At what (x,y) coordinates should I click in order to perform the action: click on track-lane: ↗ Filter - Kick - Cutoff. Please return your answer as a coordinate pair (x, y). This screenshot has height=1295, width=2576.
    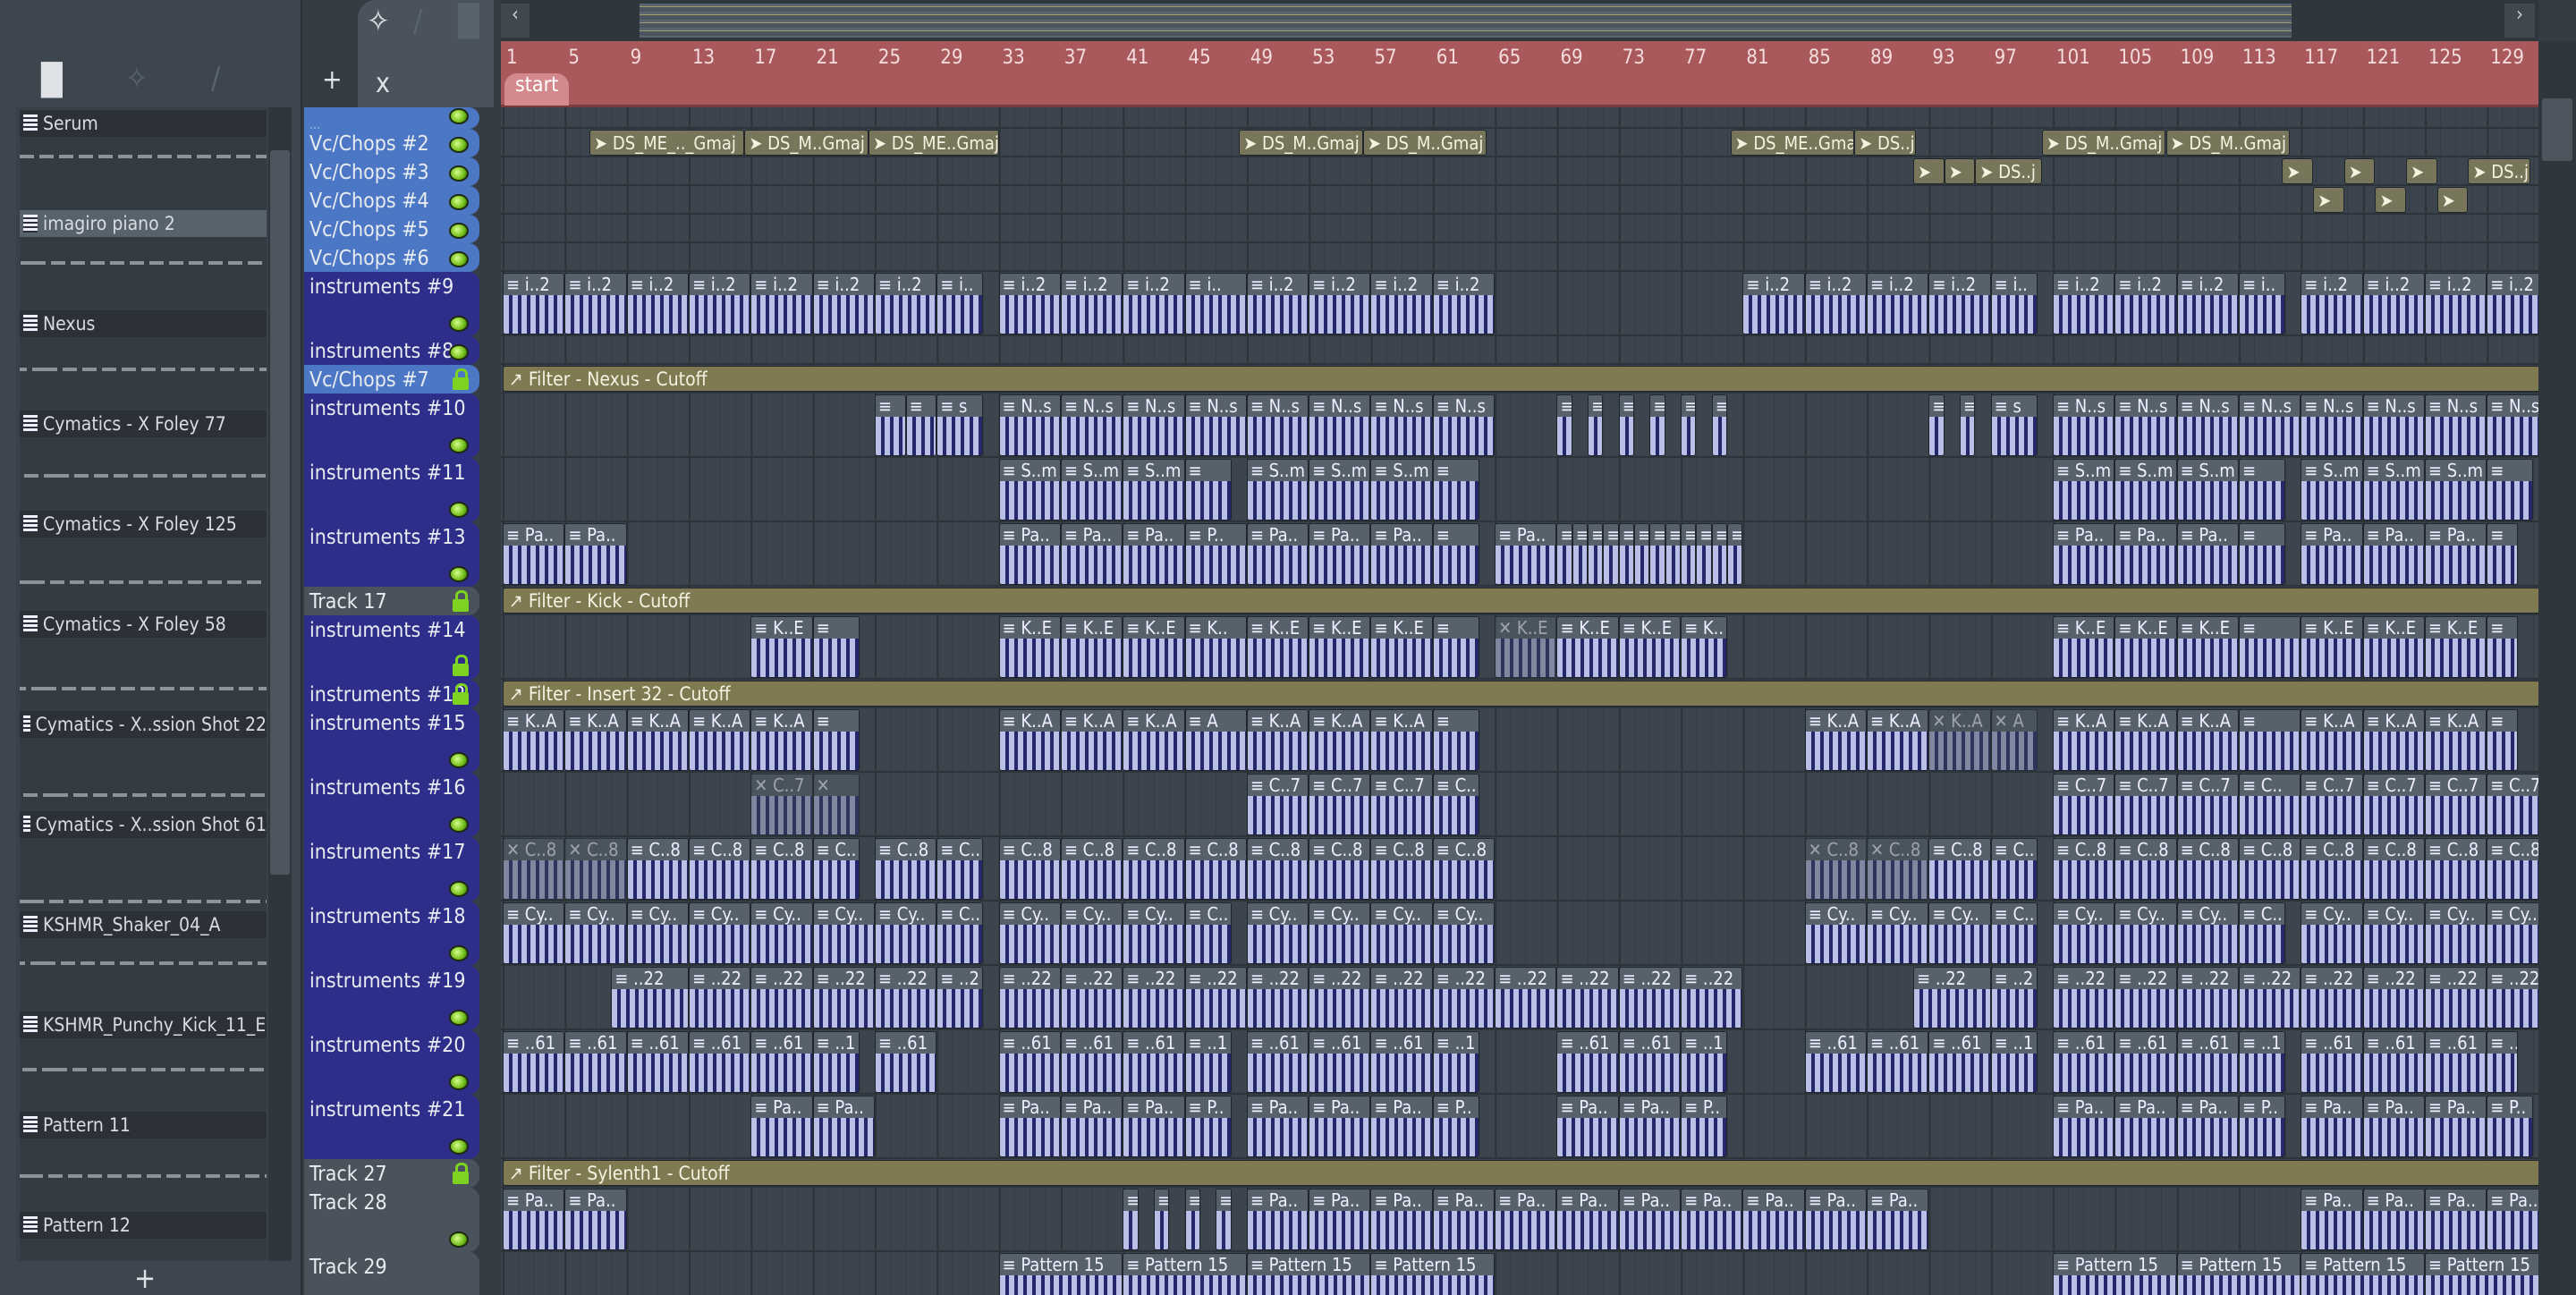
    Looking at the image, I should click on (1519, 601).